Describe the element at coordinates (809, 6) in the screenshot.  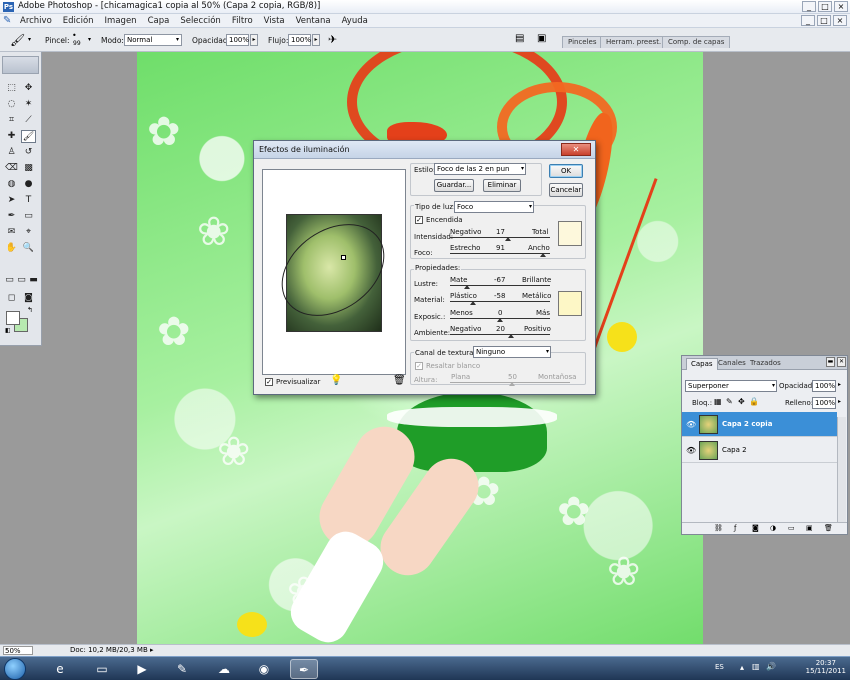
I see `minimize-button: _` at that location.